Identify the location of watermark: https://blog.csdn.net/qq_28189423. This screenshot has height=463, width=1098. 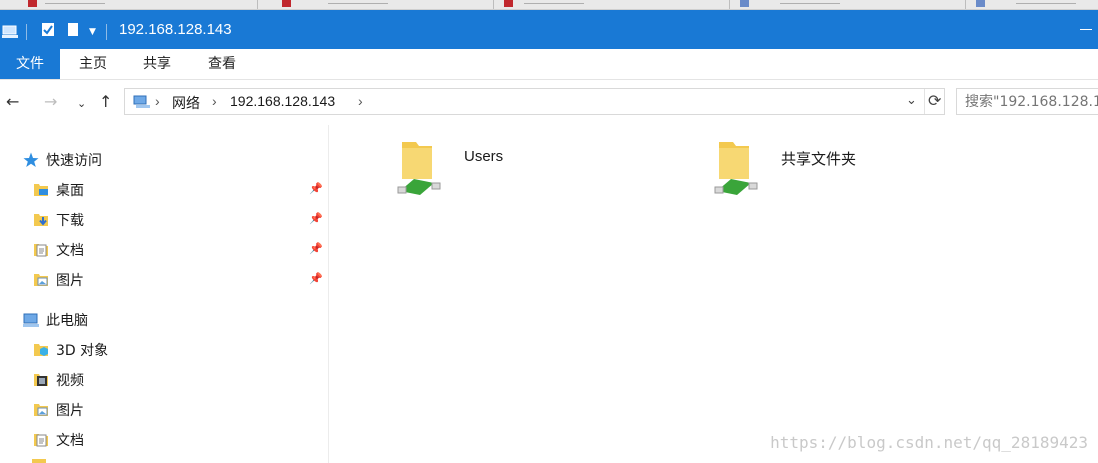
(929, 442).